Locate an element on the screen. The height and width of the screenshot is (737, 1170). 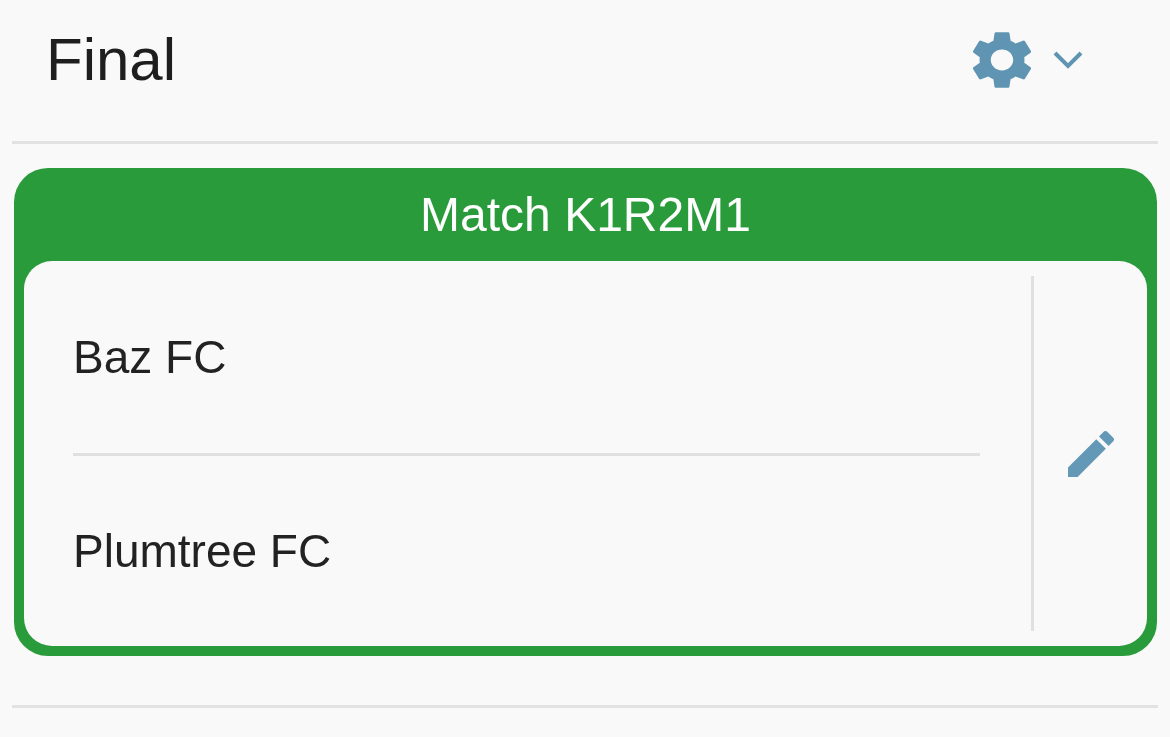
page-title: Final is located at coordinates (111, 60).